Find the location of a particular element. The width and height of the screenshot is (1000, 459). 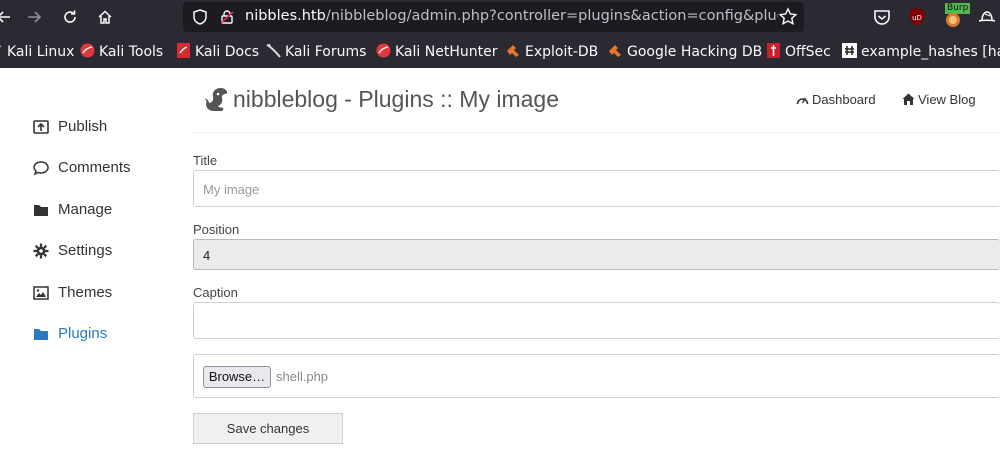

bookmark-kali-docs: Kali Docs is located at coordinates (217, 52).